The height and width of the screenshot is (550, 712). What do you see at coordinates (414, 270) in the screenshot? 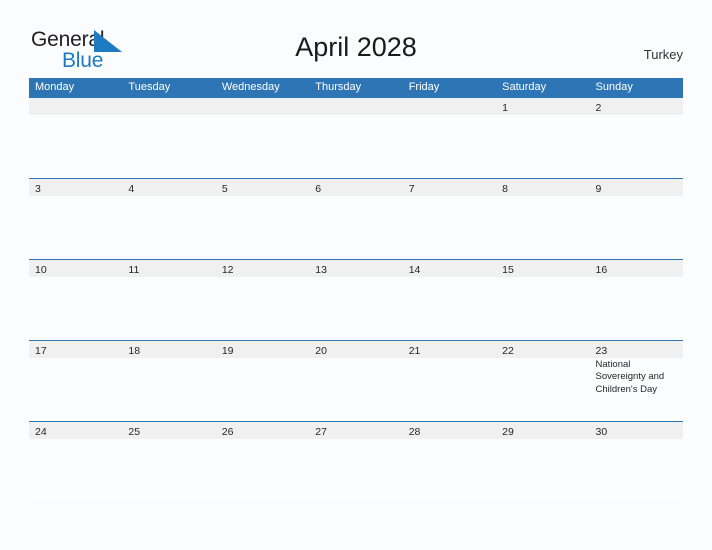
I see `day-number: 14` at bounding box center [414, 270].